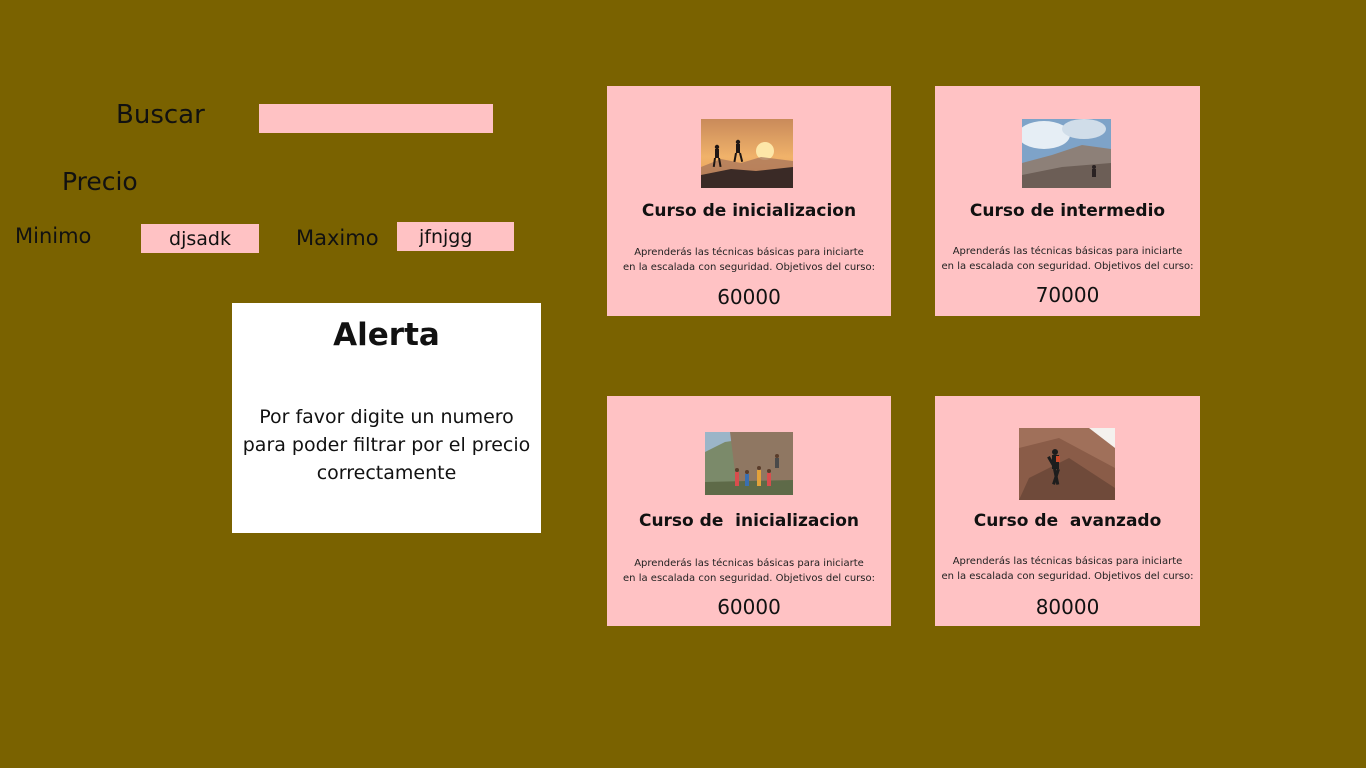  I want to click on hikers-sunset-photo, so click(747, 153).